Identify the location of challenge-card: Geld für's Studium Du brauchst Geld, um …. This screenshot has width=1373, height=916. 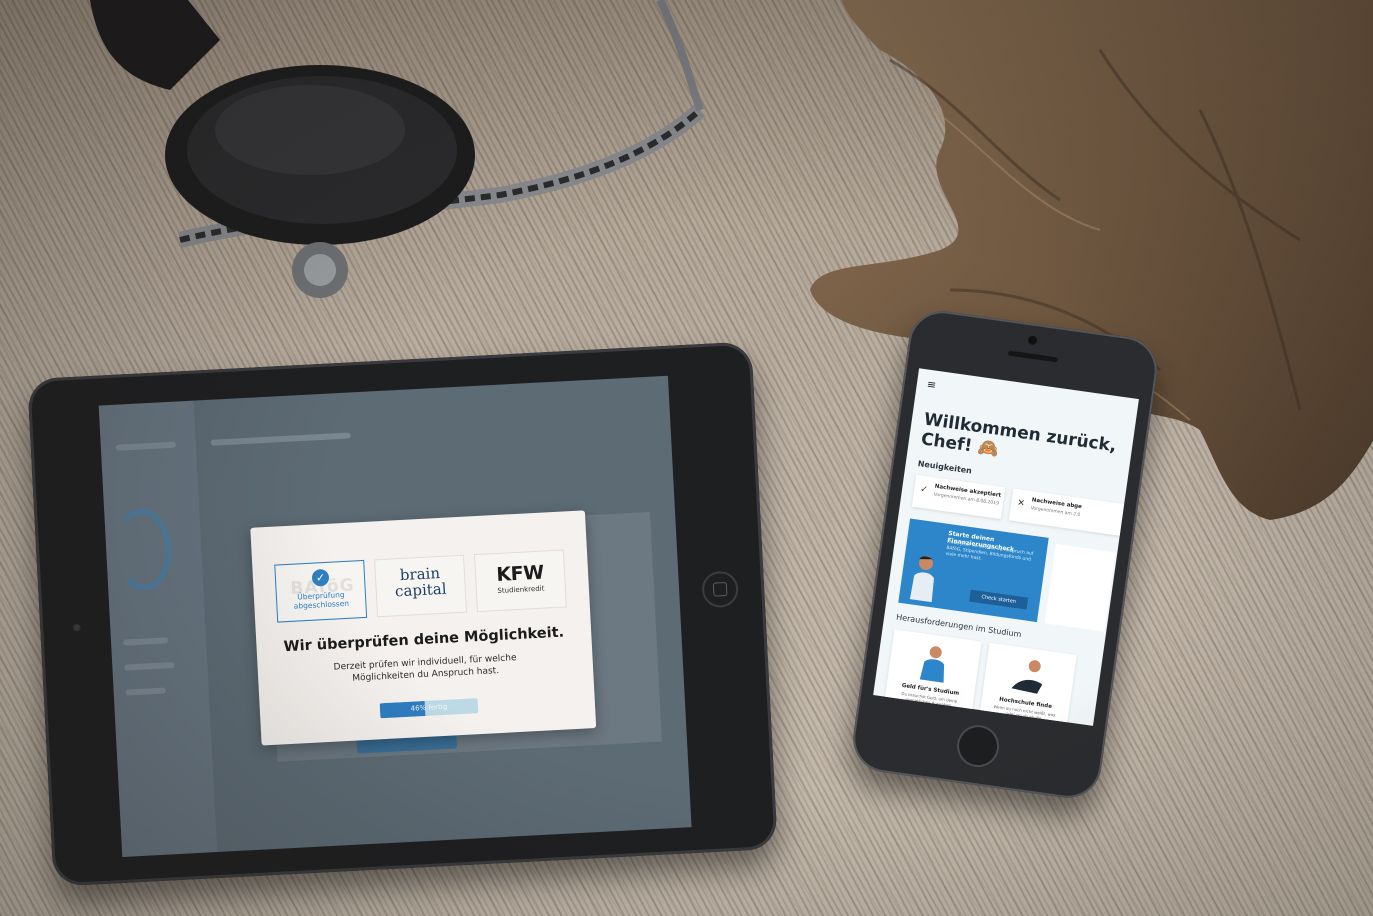
(932, 675).